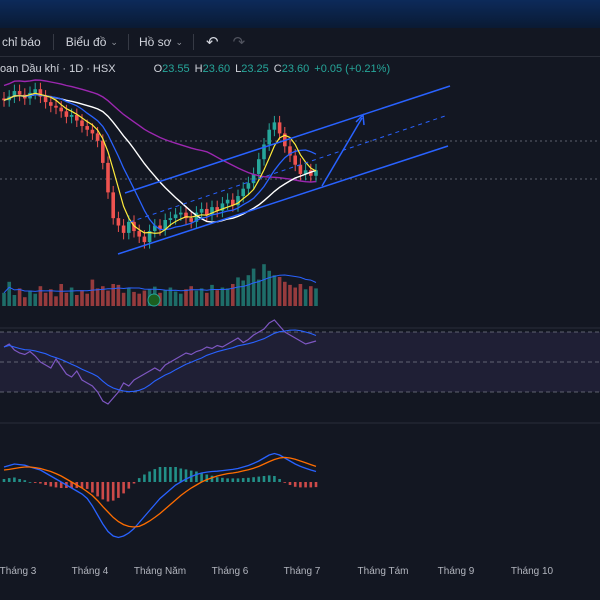 The height and width of the screenshot is (600, 600). Describe the element at coordinates (154, 300) in the screenshot. I see `earnings-marker` at that location.